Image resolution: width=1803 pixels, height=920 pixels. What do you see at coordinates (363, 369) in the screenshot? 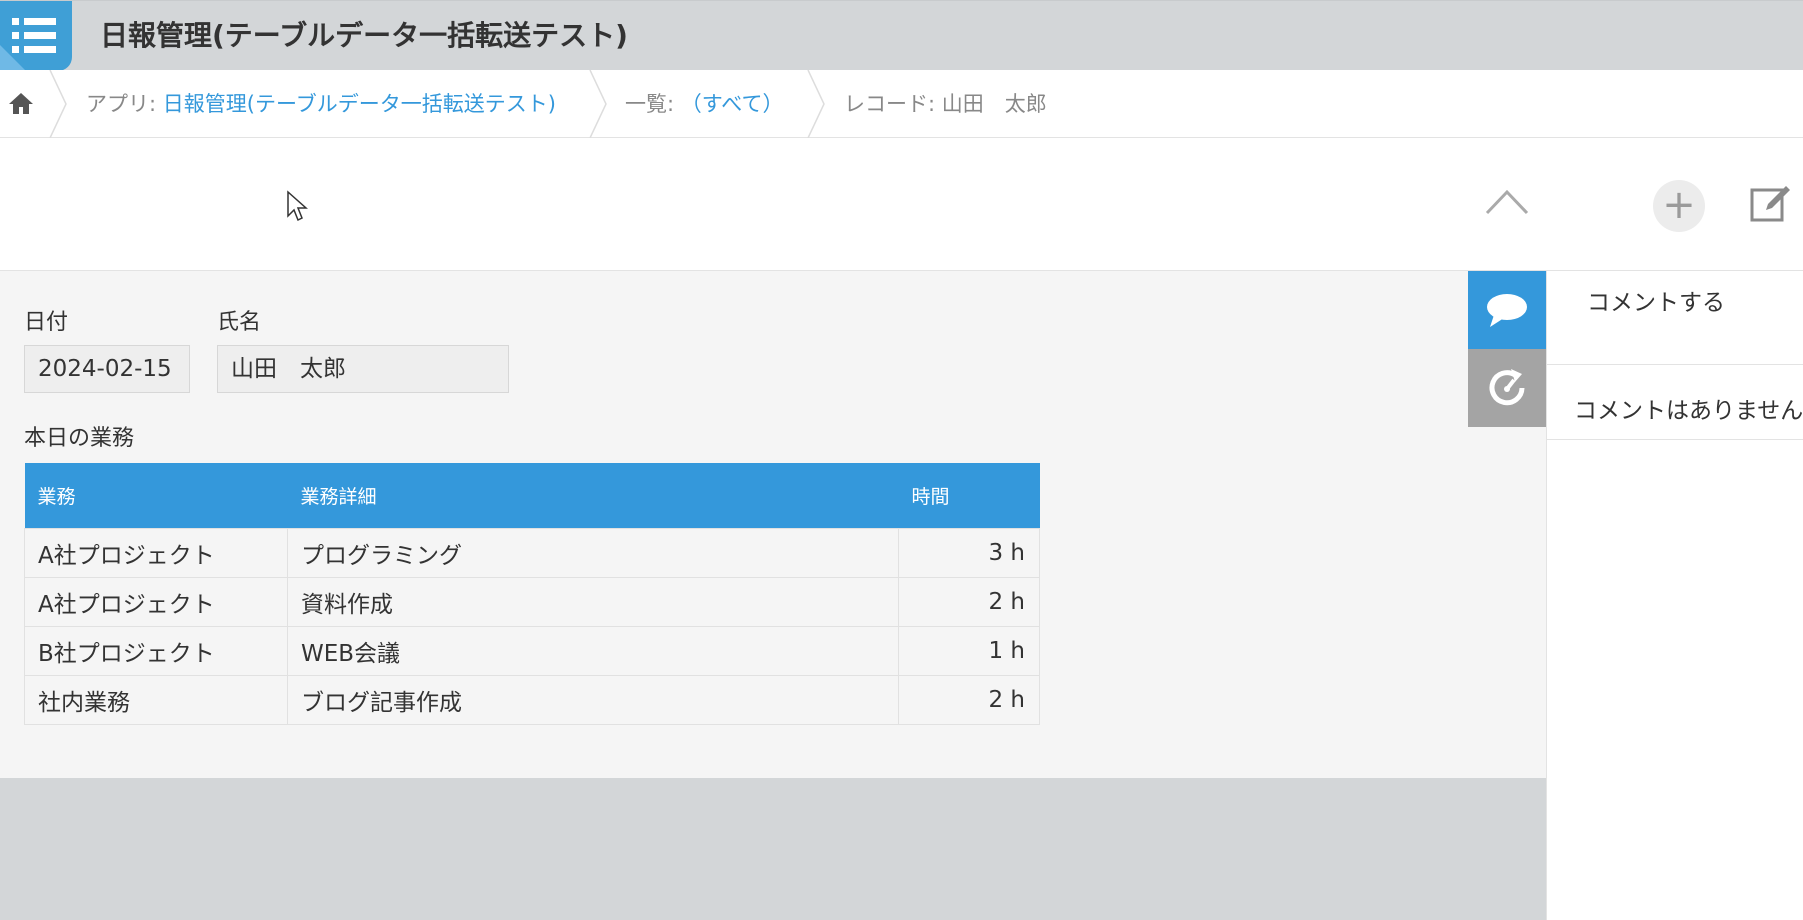
I see `name-field: 山田 太郎` at bounding box center [363, 369].